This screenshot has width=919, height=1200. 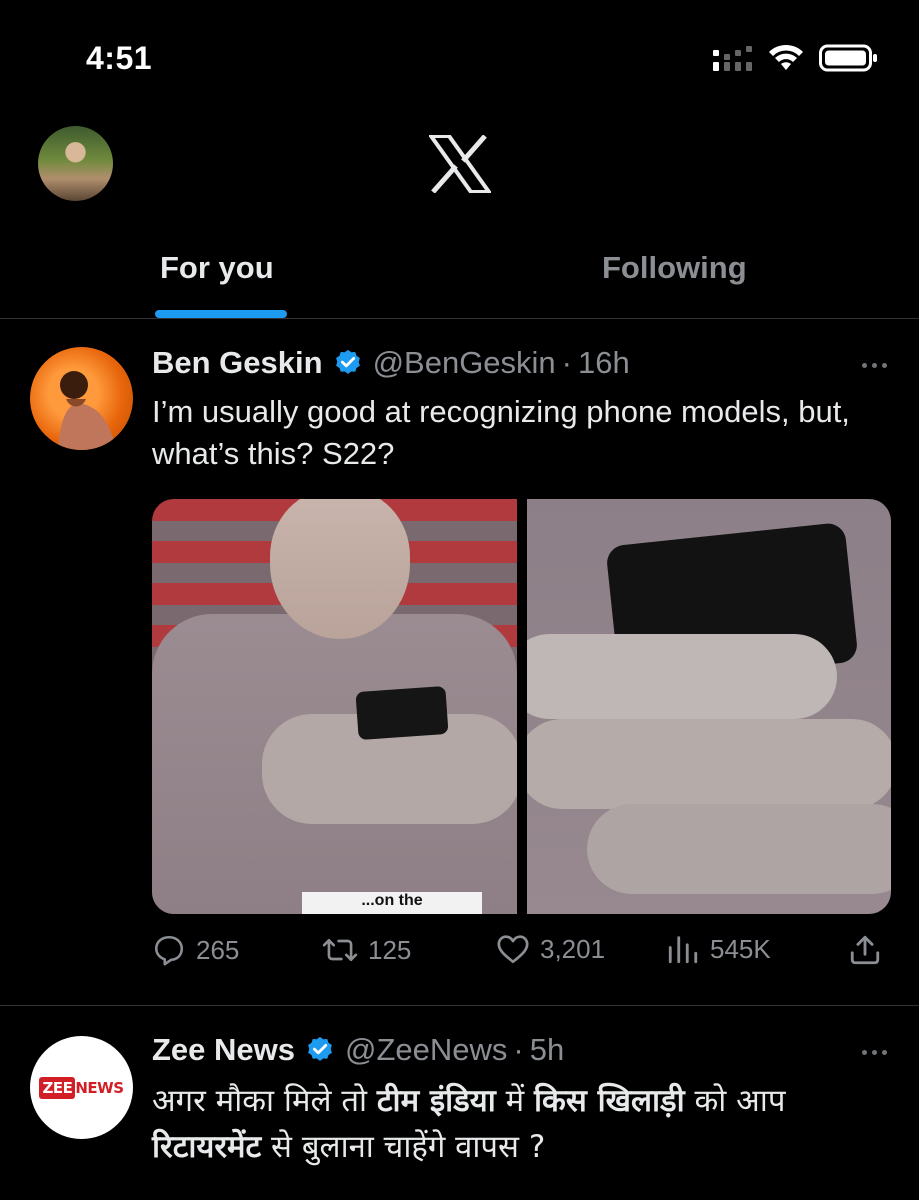 I want to click on like-button: 3,201, so click(x=550, y=949).